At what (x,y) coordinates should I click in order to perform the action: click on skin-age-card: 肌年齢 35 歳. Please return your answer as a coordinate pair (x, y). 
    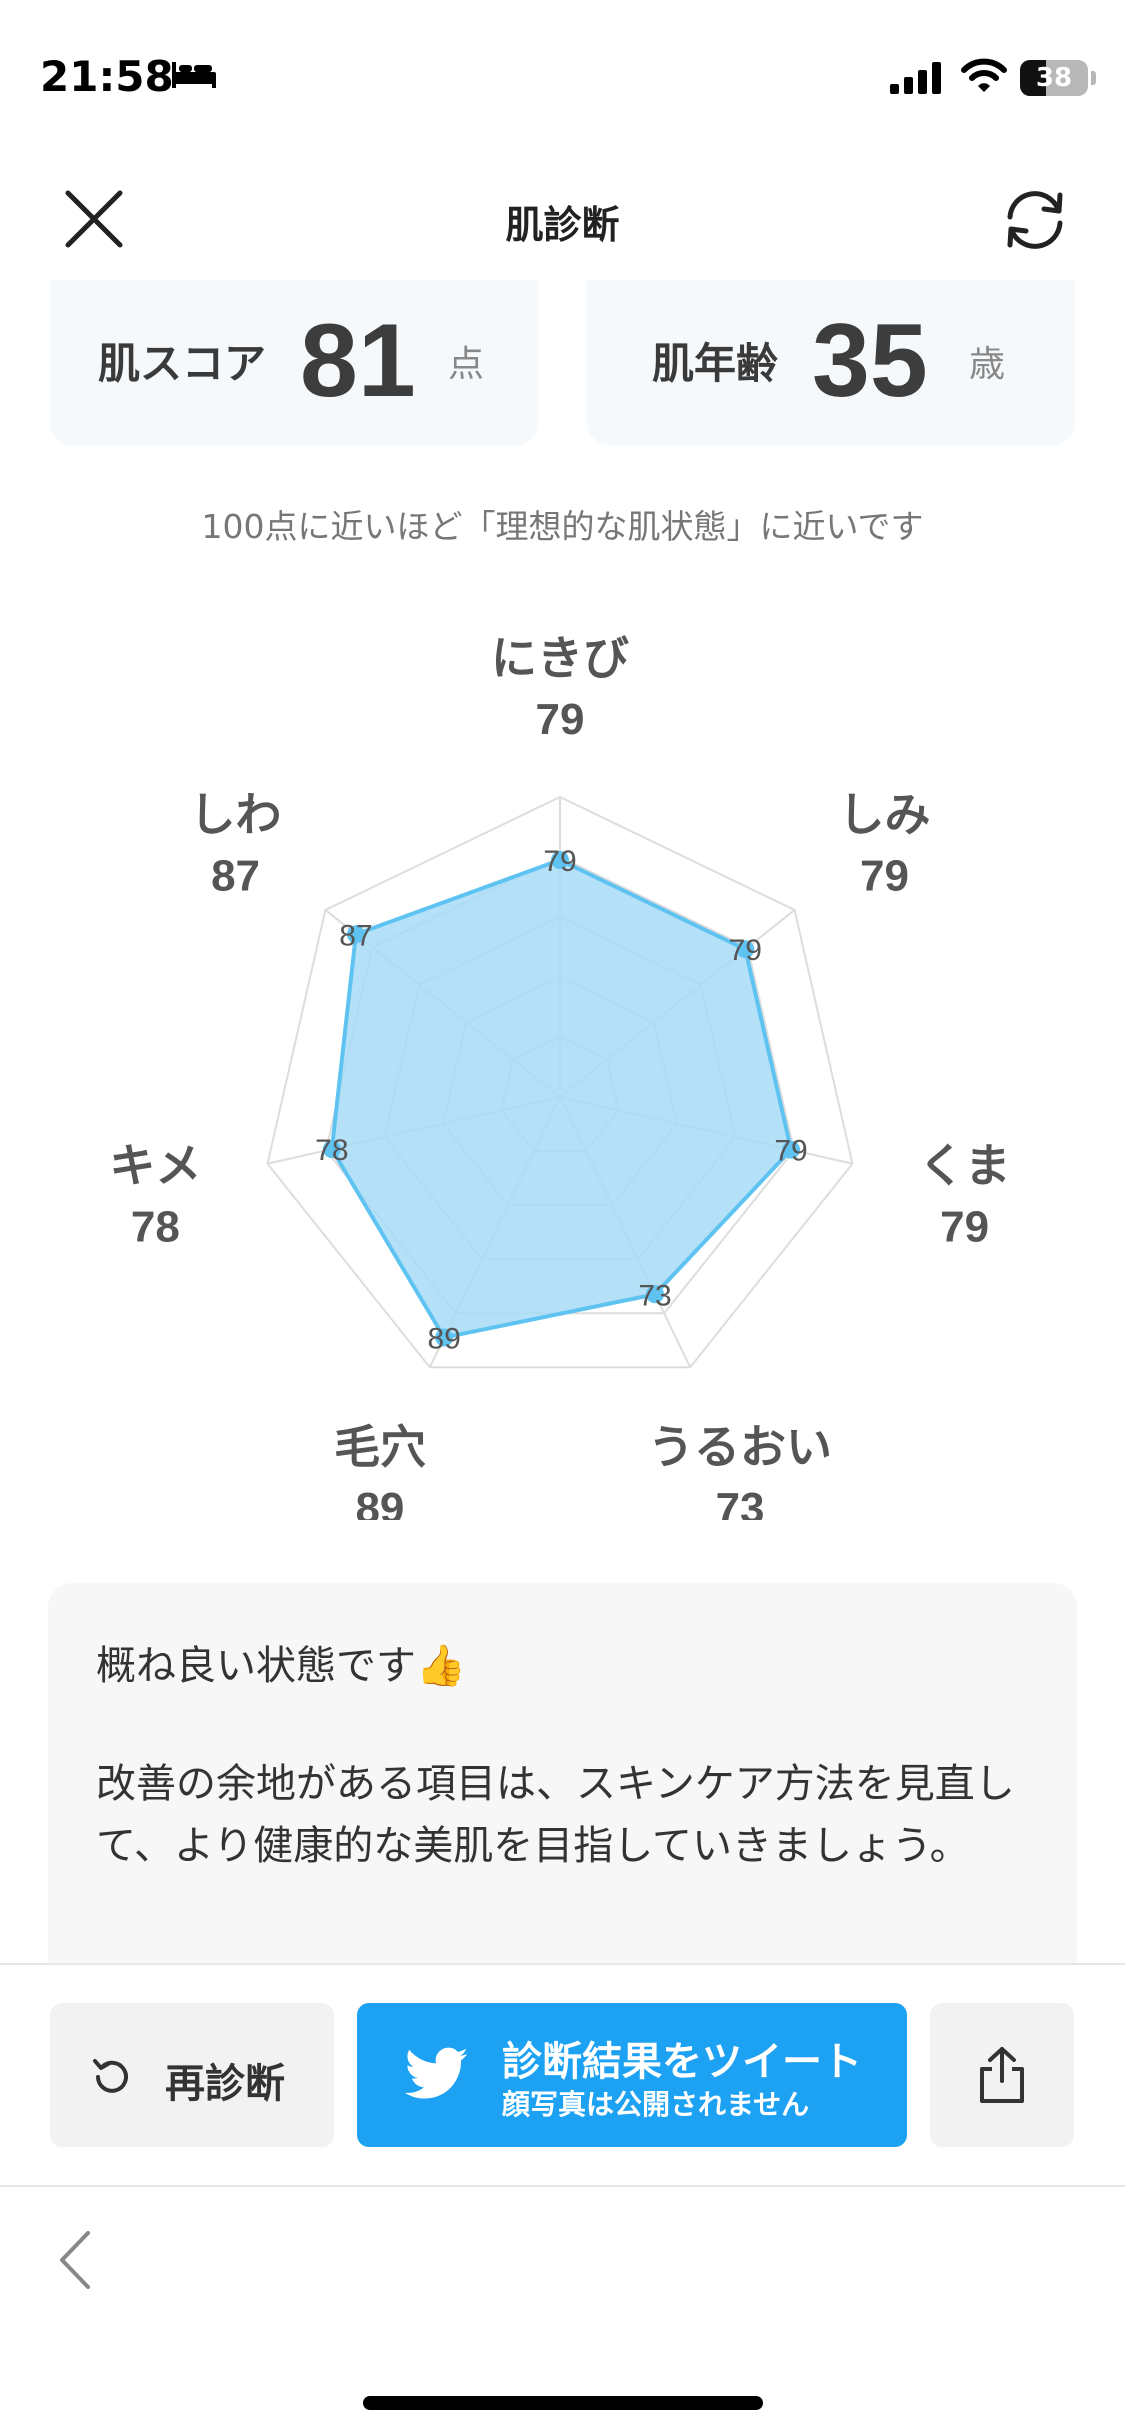
    Looking at the image, I should click on (831, 363).